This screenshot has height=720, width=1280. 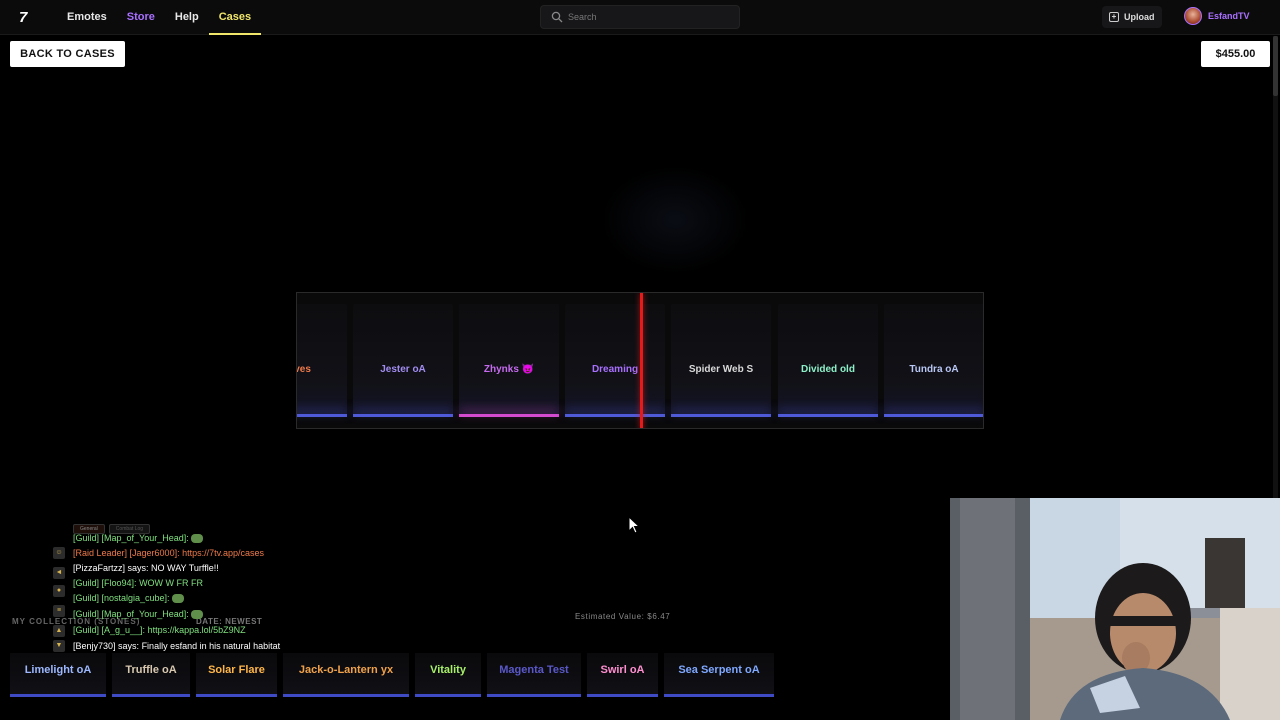 I want to click on chat-text: NO WAY Turffle!!, so click(x=185, y=568).